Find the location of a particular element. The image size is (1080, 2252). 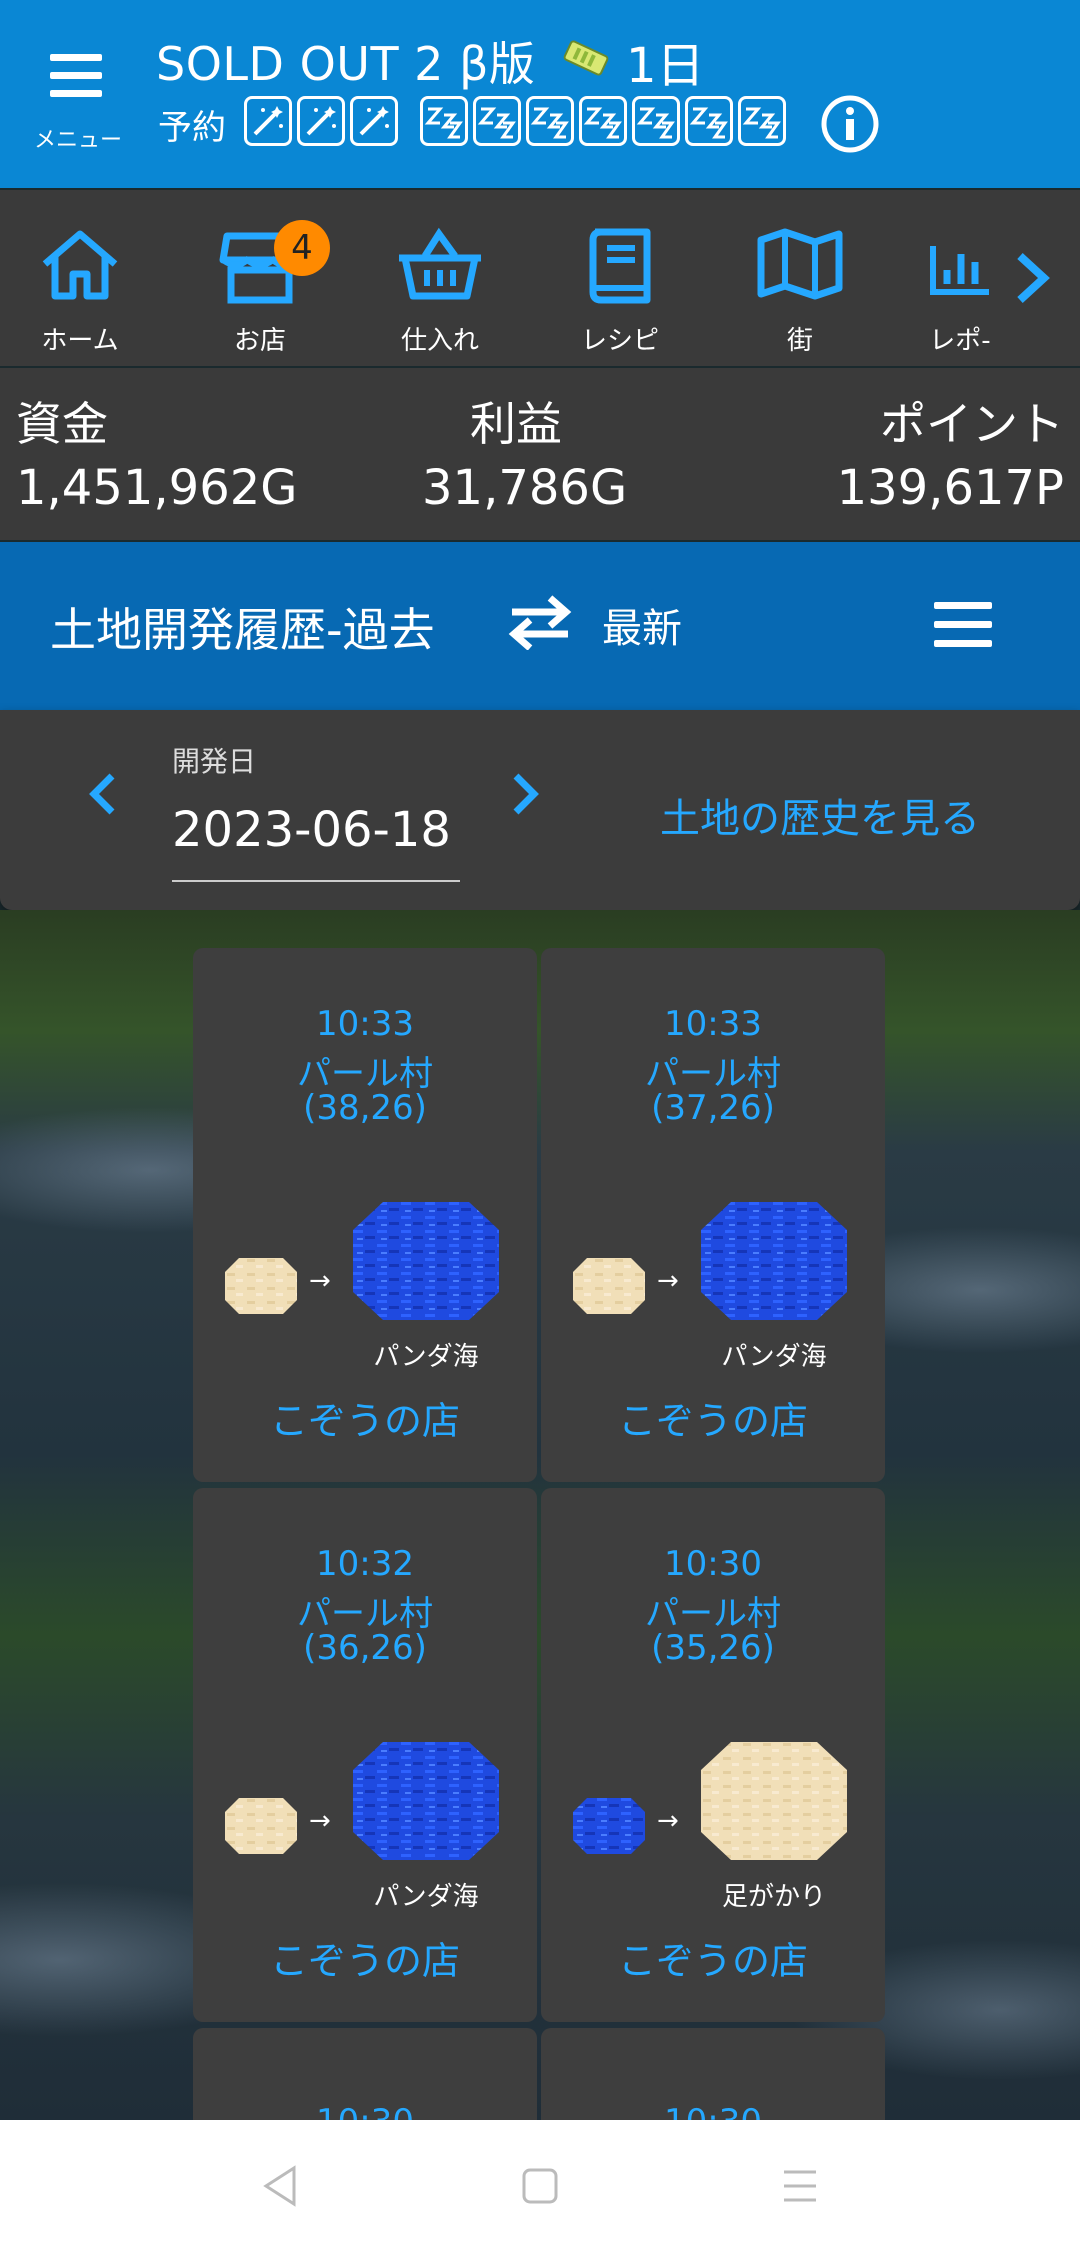

home-icon is located at coordinates (80, 265).